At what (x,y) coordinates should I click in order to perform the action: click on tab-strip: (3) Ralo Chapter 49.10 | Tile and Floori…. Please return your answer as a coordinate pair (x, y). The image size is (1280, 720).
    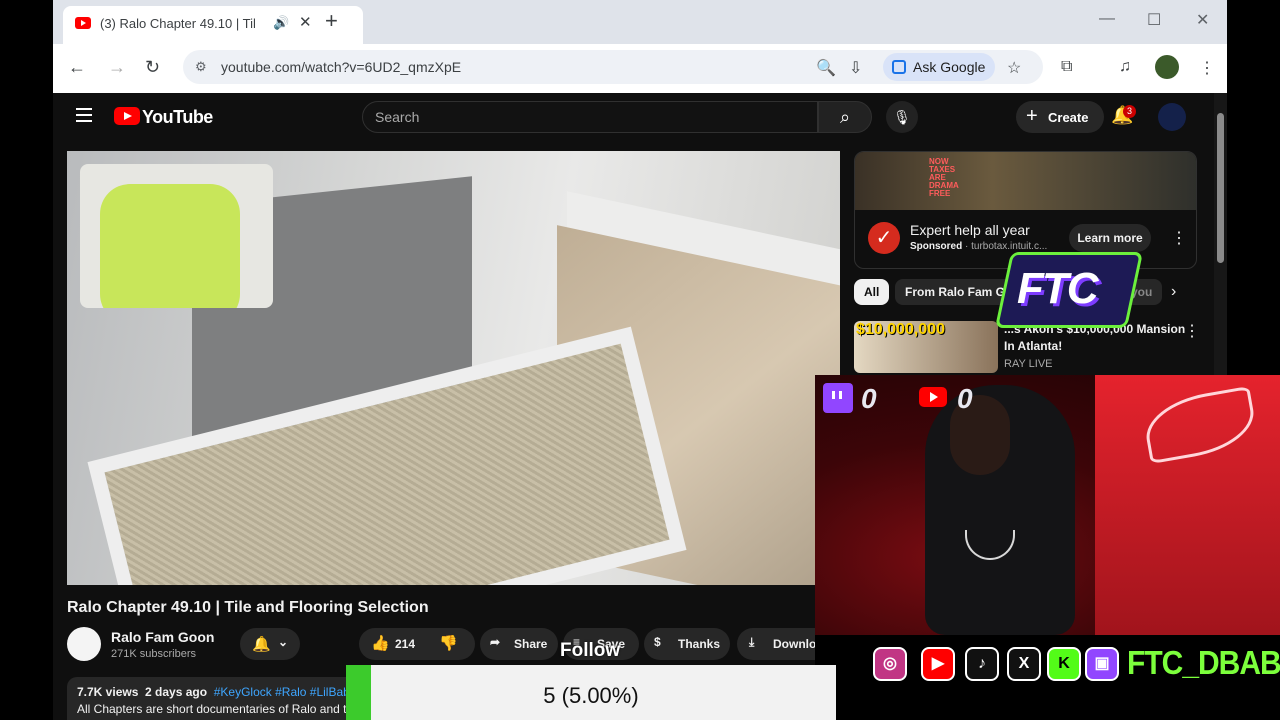
    Looking at the image, I should click on (640, 22).